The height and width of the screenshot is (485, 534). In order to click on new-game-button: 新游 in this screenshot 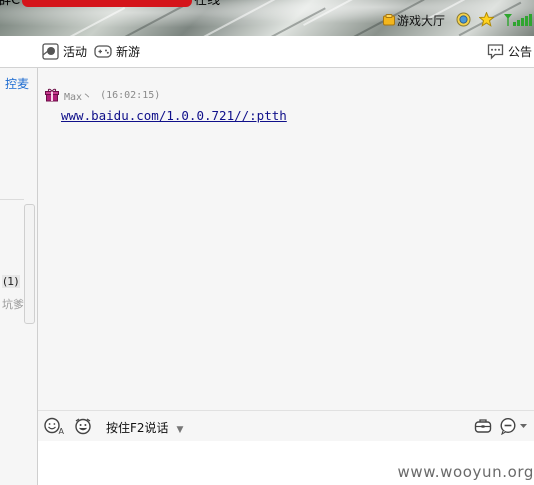, I will do `click(117, 51)`.